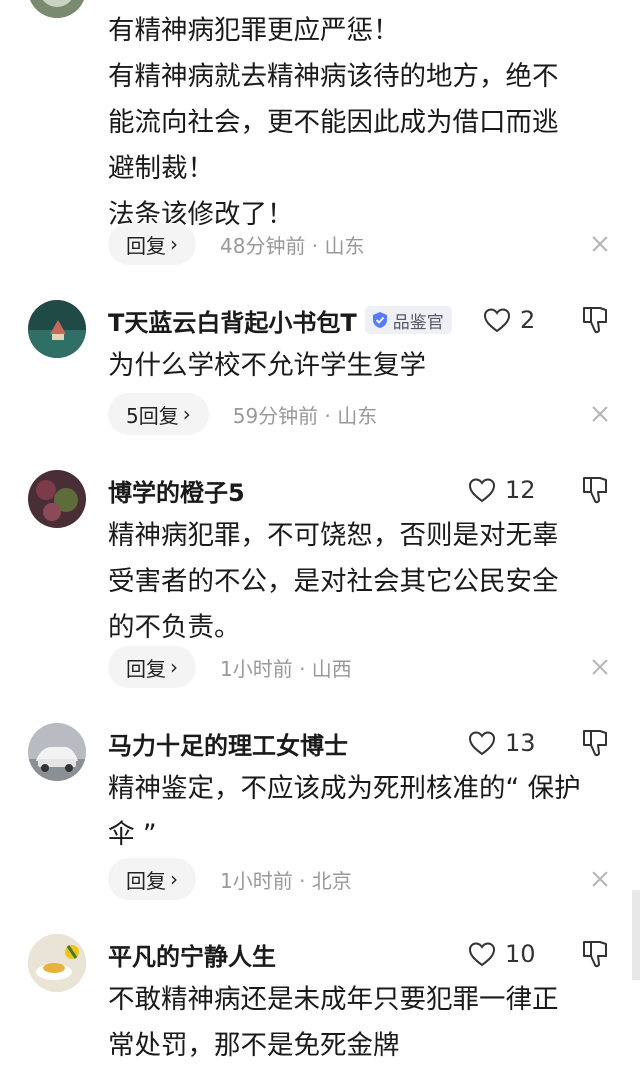 The image size is (640, 1083). What do you see at coordinates (364, 954) in the screenshot?
I see `name-row: 平凡的宁静人生` at bounding box center [364, 954].